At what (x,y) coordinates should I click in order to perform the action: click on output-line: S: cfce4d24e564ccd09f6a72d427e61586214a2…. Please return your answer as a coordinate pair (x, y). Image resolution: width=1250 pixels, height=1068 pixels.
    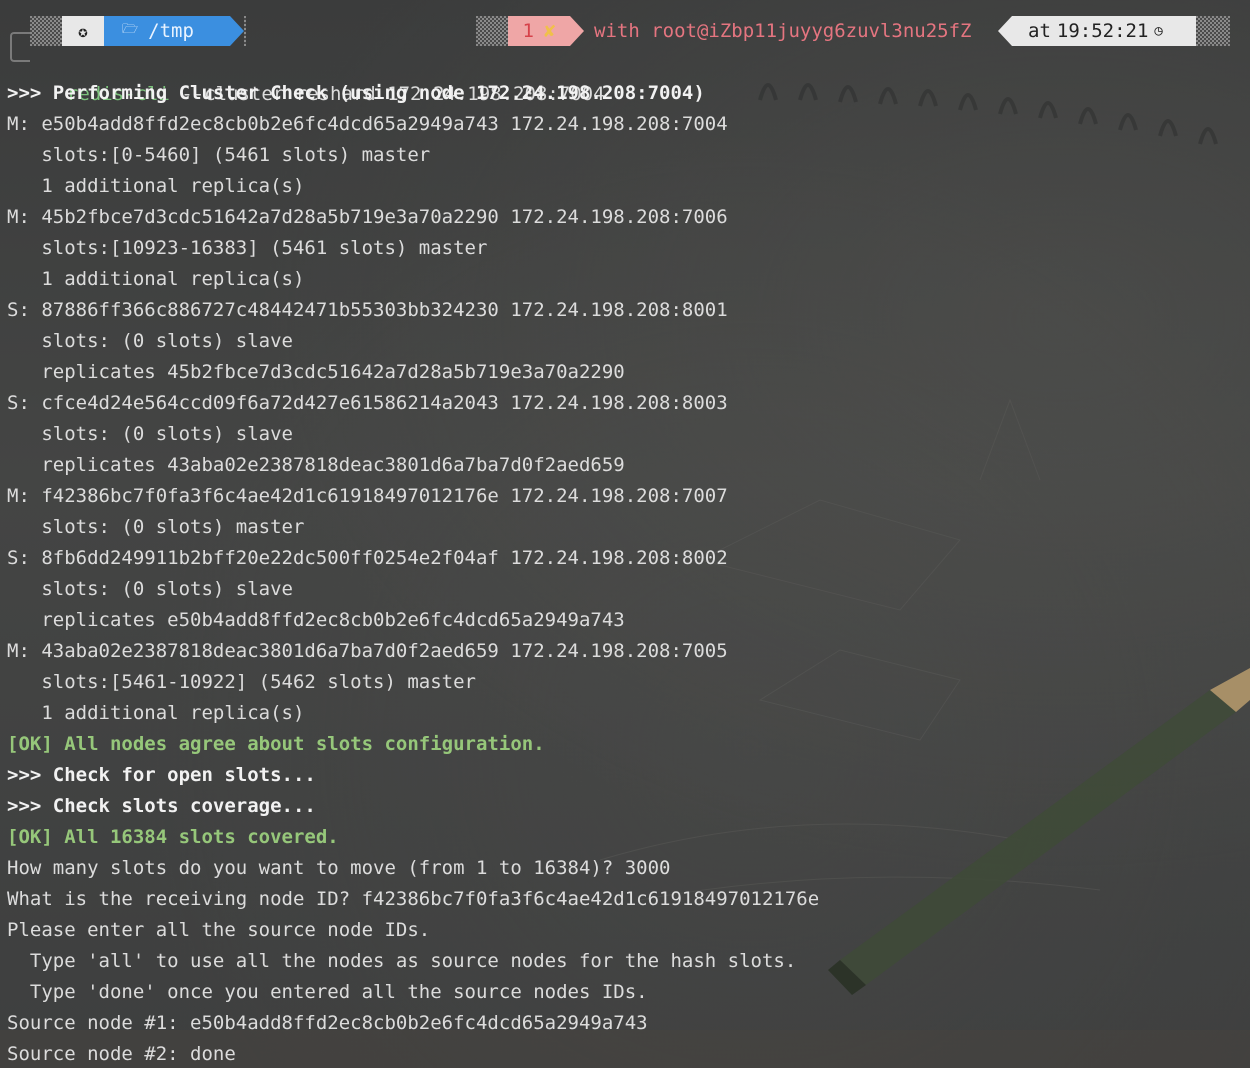
    Looking at the image, I should click on (367, 403).